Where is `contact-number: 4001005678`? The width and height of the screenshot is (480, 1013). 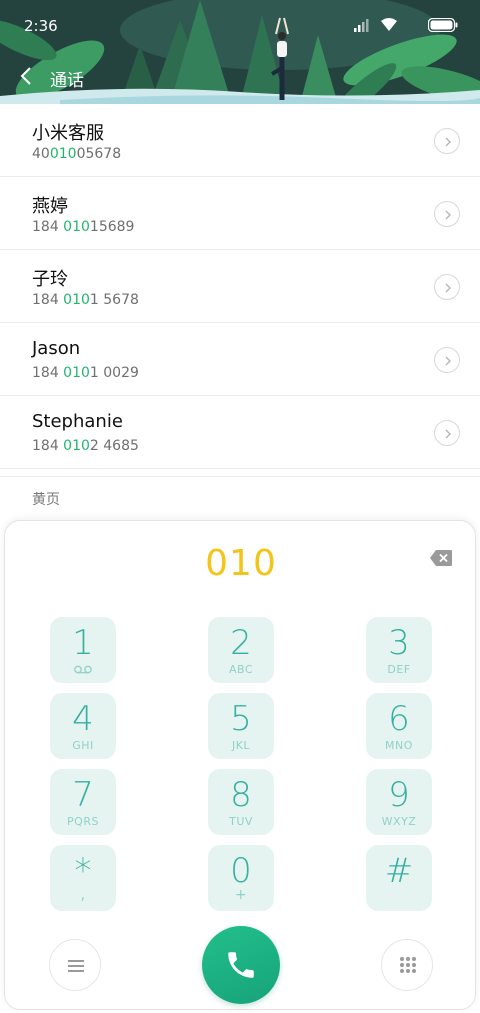 contact-number: 4001005678 is located at coordinates (76, 154).